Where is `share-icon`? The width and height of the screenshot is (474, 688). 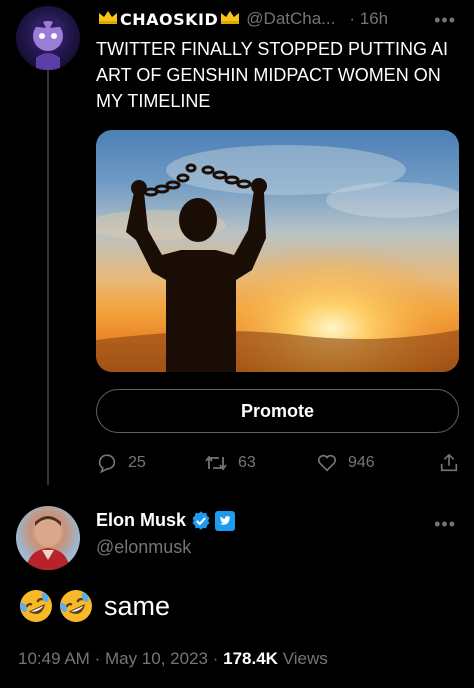 share-icon is located at coordinates (449, 462).